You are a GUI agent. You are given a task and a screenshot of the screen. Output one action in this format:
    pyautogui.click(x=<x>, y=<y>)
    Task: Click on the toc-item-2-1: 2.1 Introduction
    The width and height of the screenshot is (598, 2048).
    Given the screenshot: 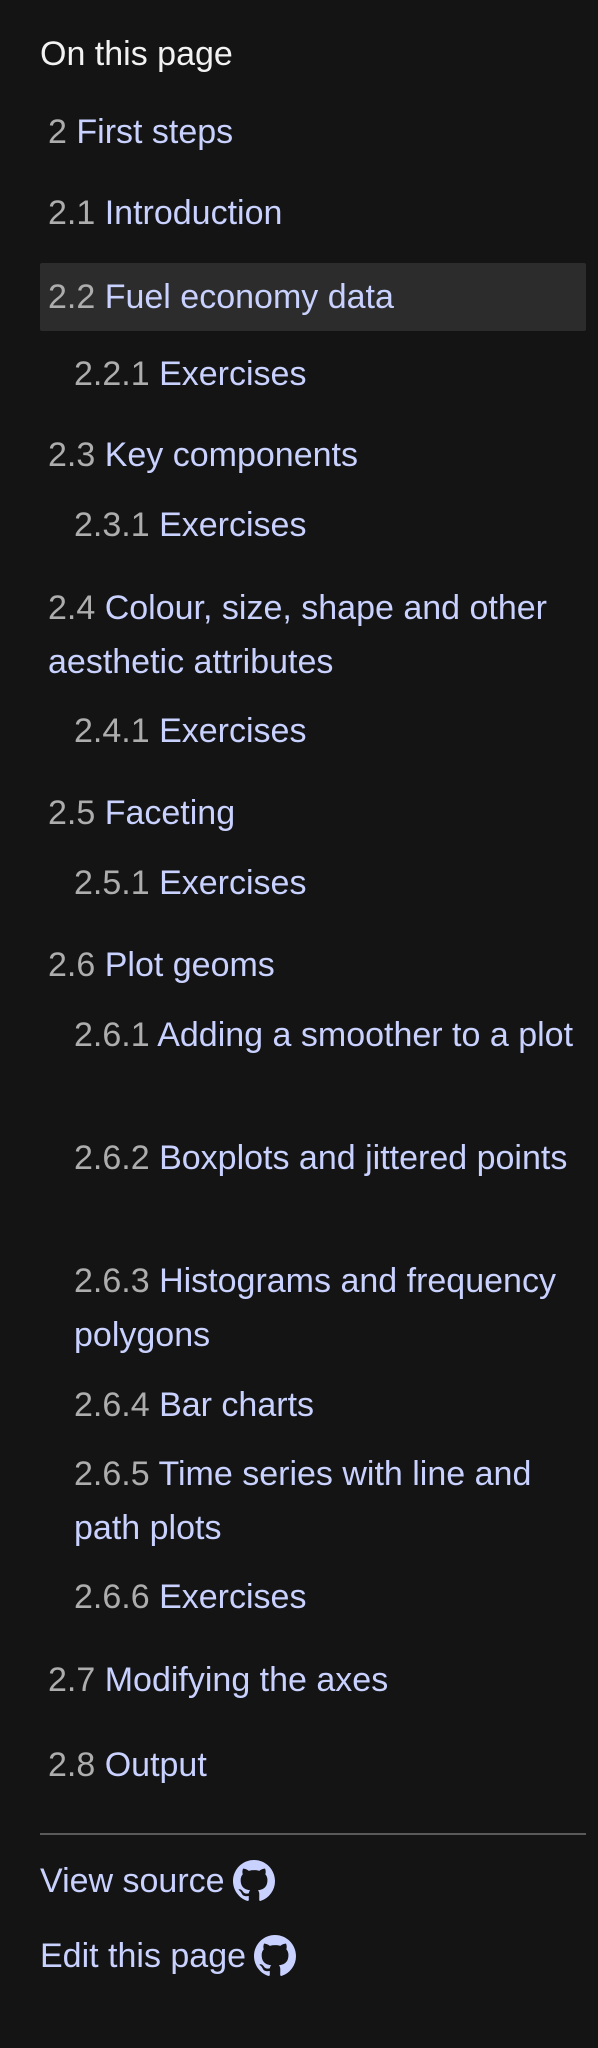 What is the action you would take?
    pyautogui.click(x=313, y=213)
    